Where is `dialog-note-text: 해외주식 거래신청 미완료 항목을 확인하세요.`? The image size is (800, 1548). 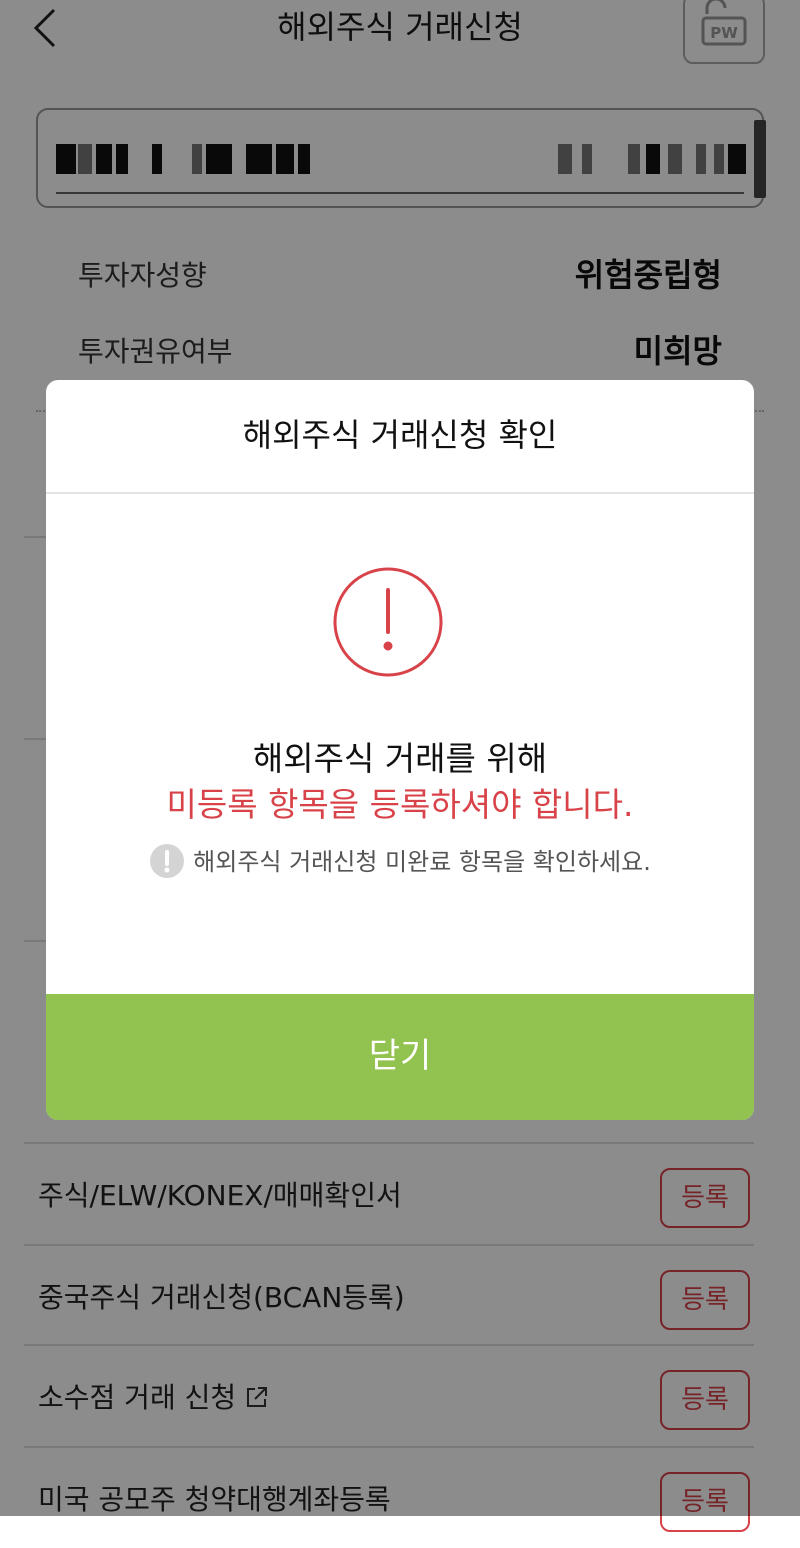 dialog-note-text: 해외주식 거래신청 미완료 항목을 확인하세요. is located at coordinates (422, 862).